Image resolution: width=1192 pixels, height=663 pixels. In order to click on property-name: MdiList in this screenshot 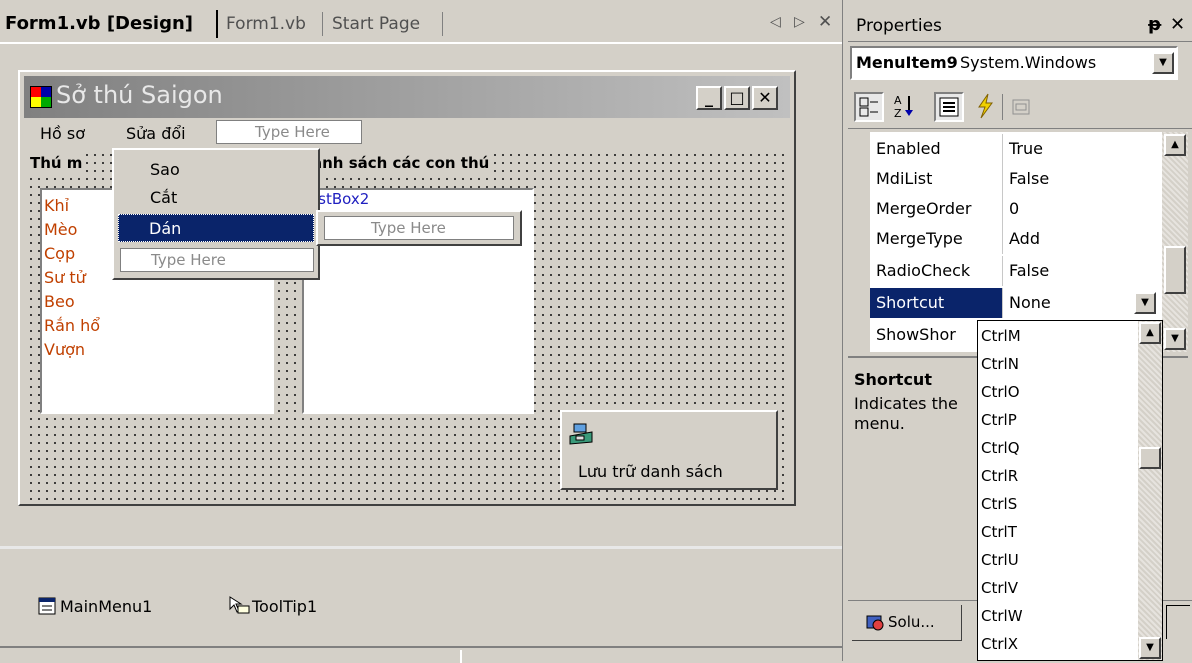, I will do `click(904, 178)`.